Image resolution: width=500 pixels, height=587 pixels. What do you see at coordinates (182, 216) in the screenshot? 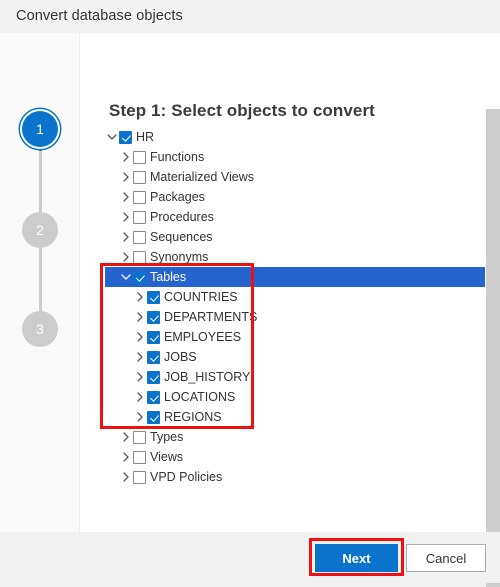
I see `tree-row-label: Procedures` at bounding box center [182, 216].